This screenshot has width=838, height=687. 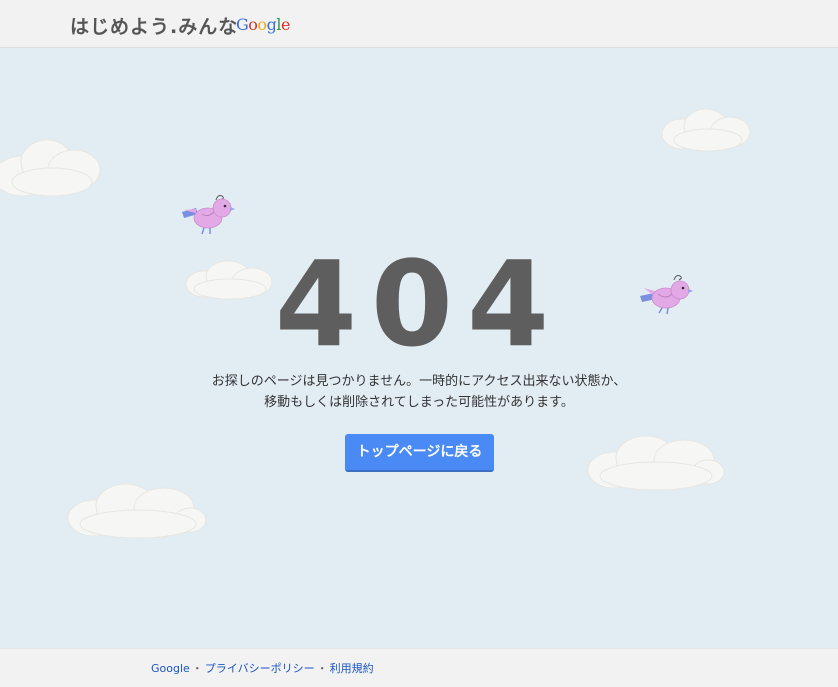 What do you see at coordinates (419, 24) in the screenshot?
I see `header-bar: はじめよう.みんな Google` at bounding box center [419, 24].